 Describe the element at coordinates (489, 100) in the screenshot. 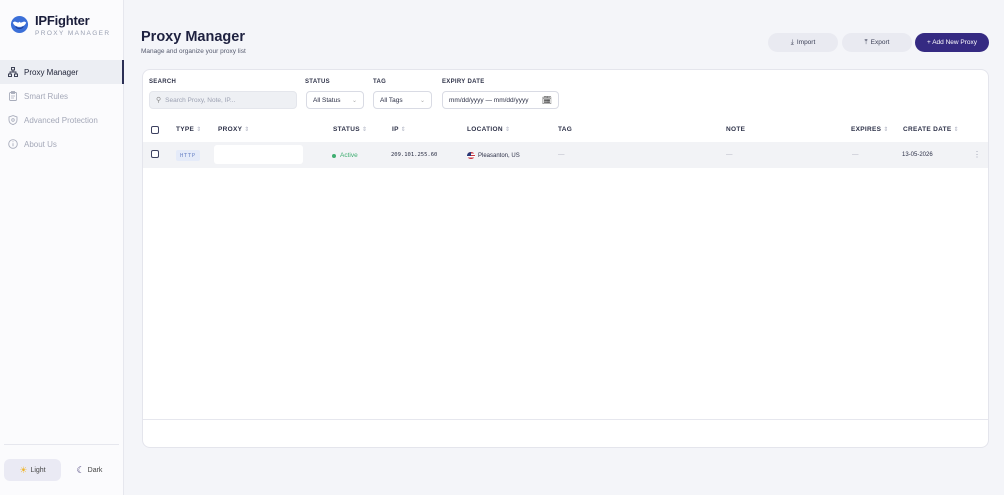

I see `expiry-date-value: mm/dd/yyyy — mm/dd/yyyy` at that location.